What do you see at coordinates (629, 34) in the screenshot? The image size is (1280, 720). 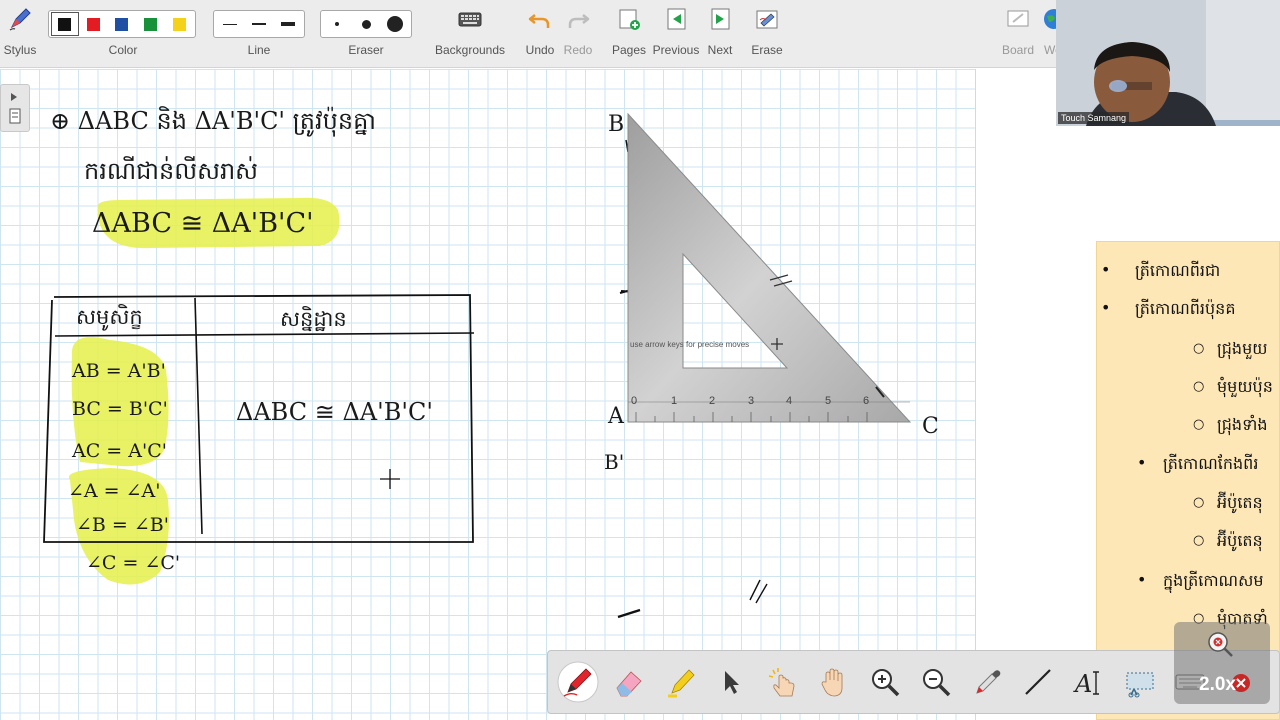 I see `pages-button: Pages` at bounding box center [629, 34].